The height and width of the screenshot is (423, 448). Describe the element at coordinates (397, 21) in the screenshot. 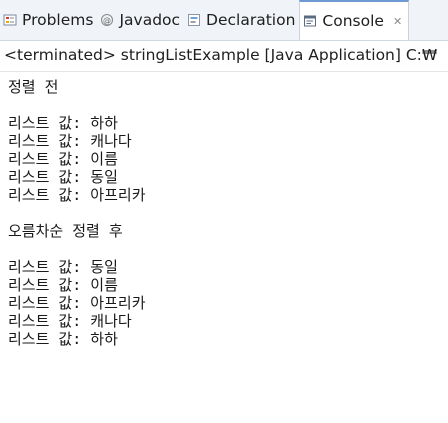

I see `close-icon: ✕` at that location.